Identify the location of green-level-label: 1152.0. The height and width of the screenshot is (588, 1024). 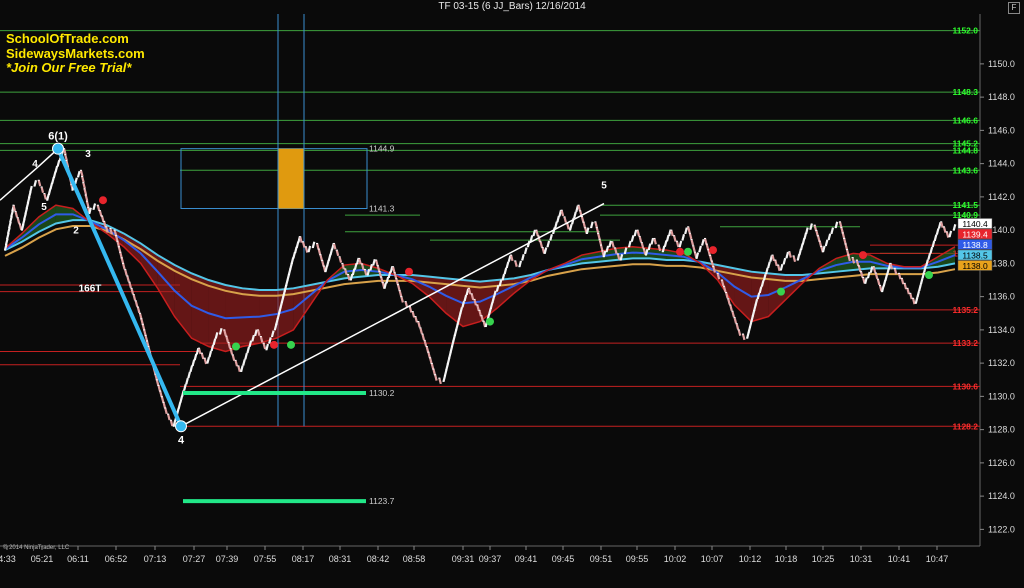
(965, 31).